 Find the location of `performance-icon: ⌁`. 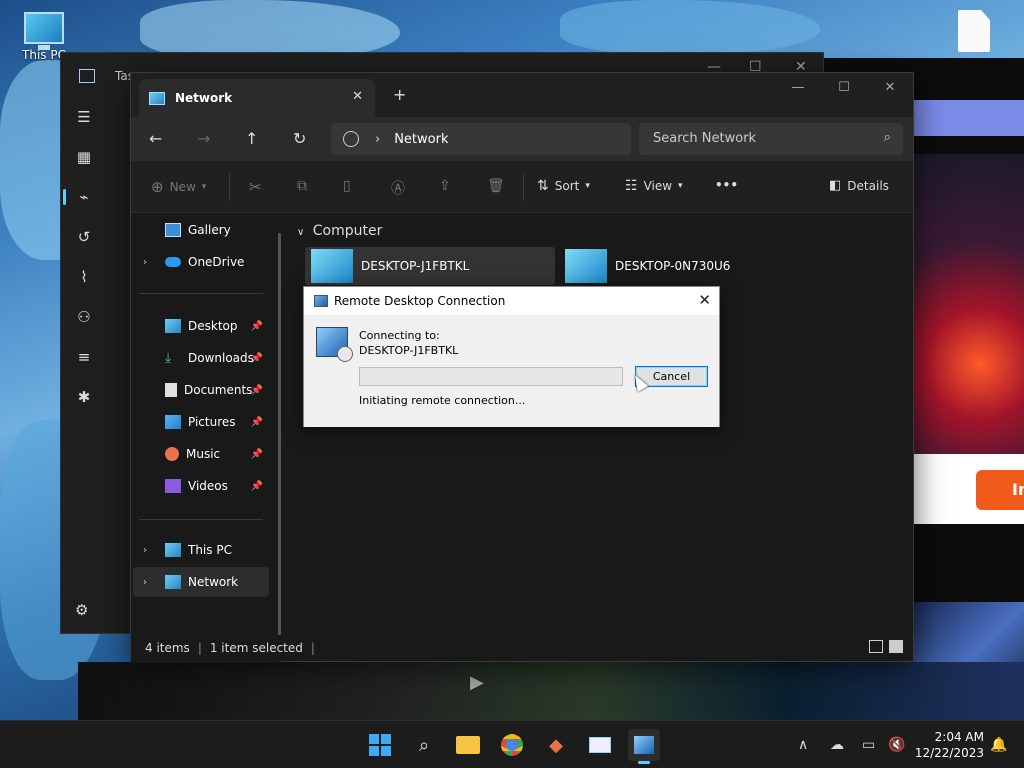

performance-icon: ⌁ is located at coordinates (84, 197).